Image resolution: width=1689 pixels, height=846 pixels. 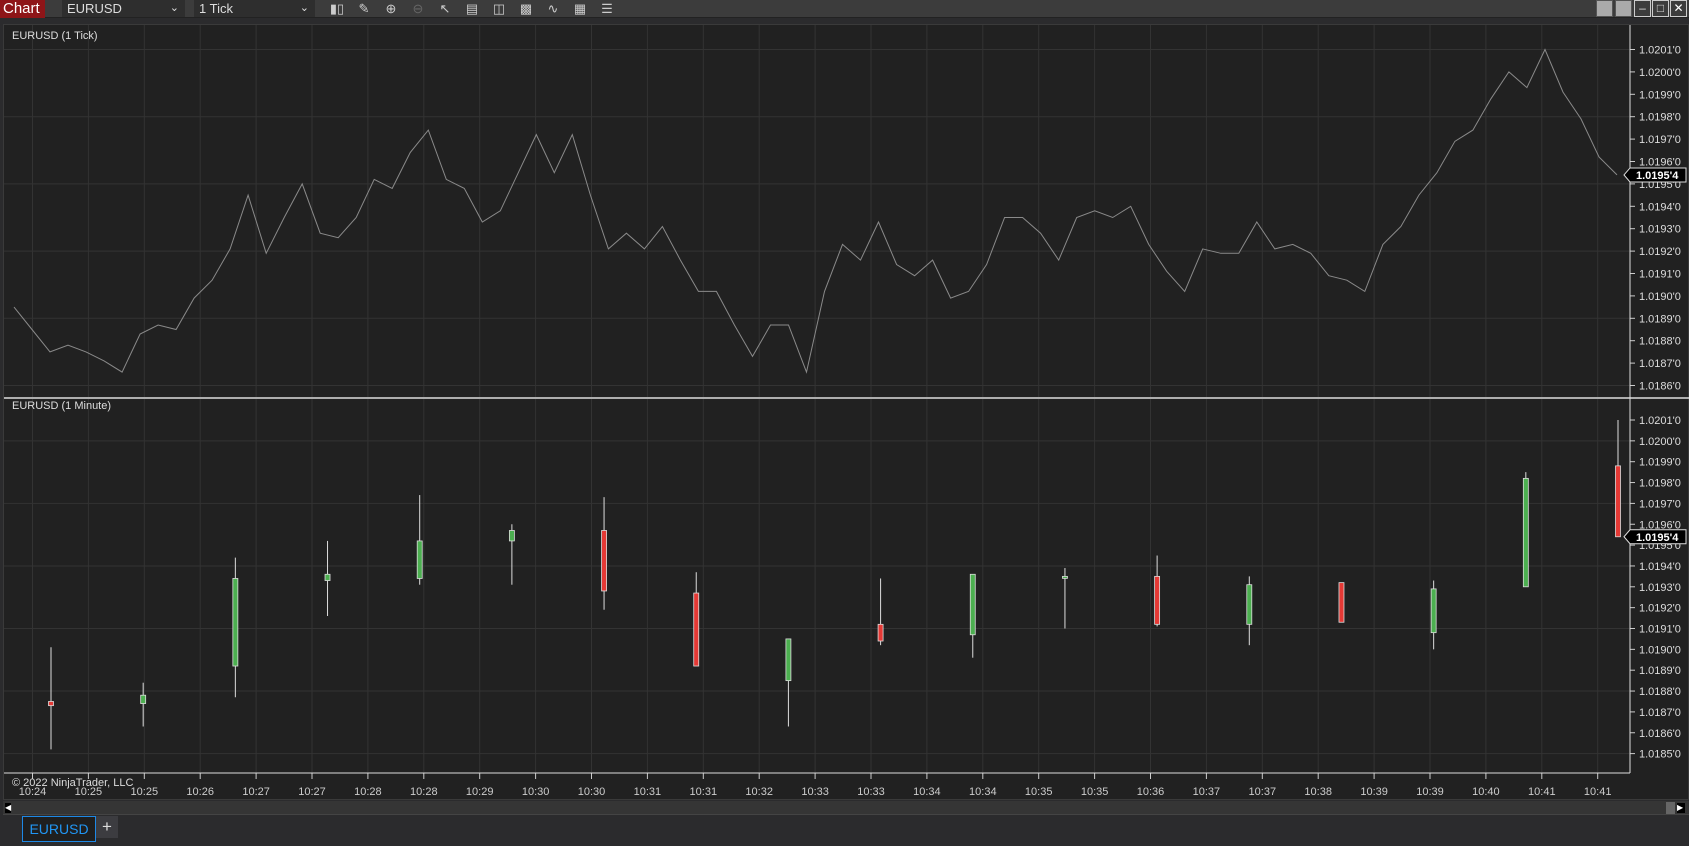 What do you see at coordinates (1660, 163) in the screenshot?
I see `price-axis-label: 1.0196'0` at bounding box center [1660, 163].